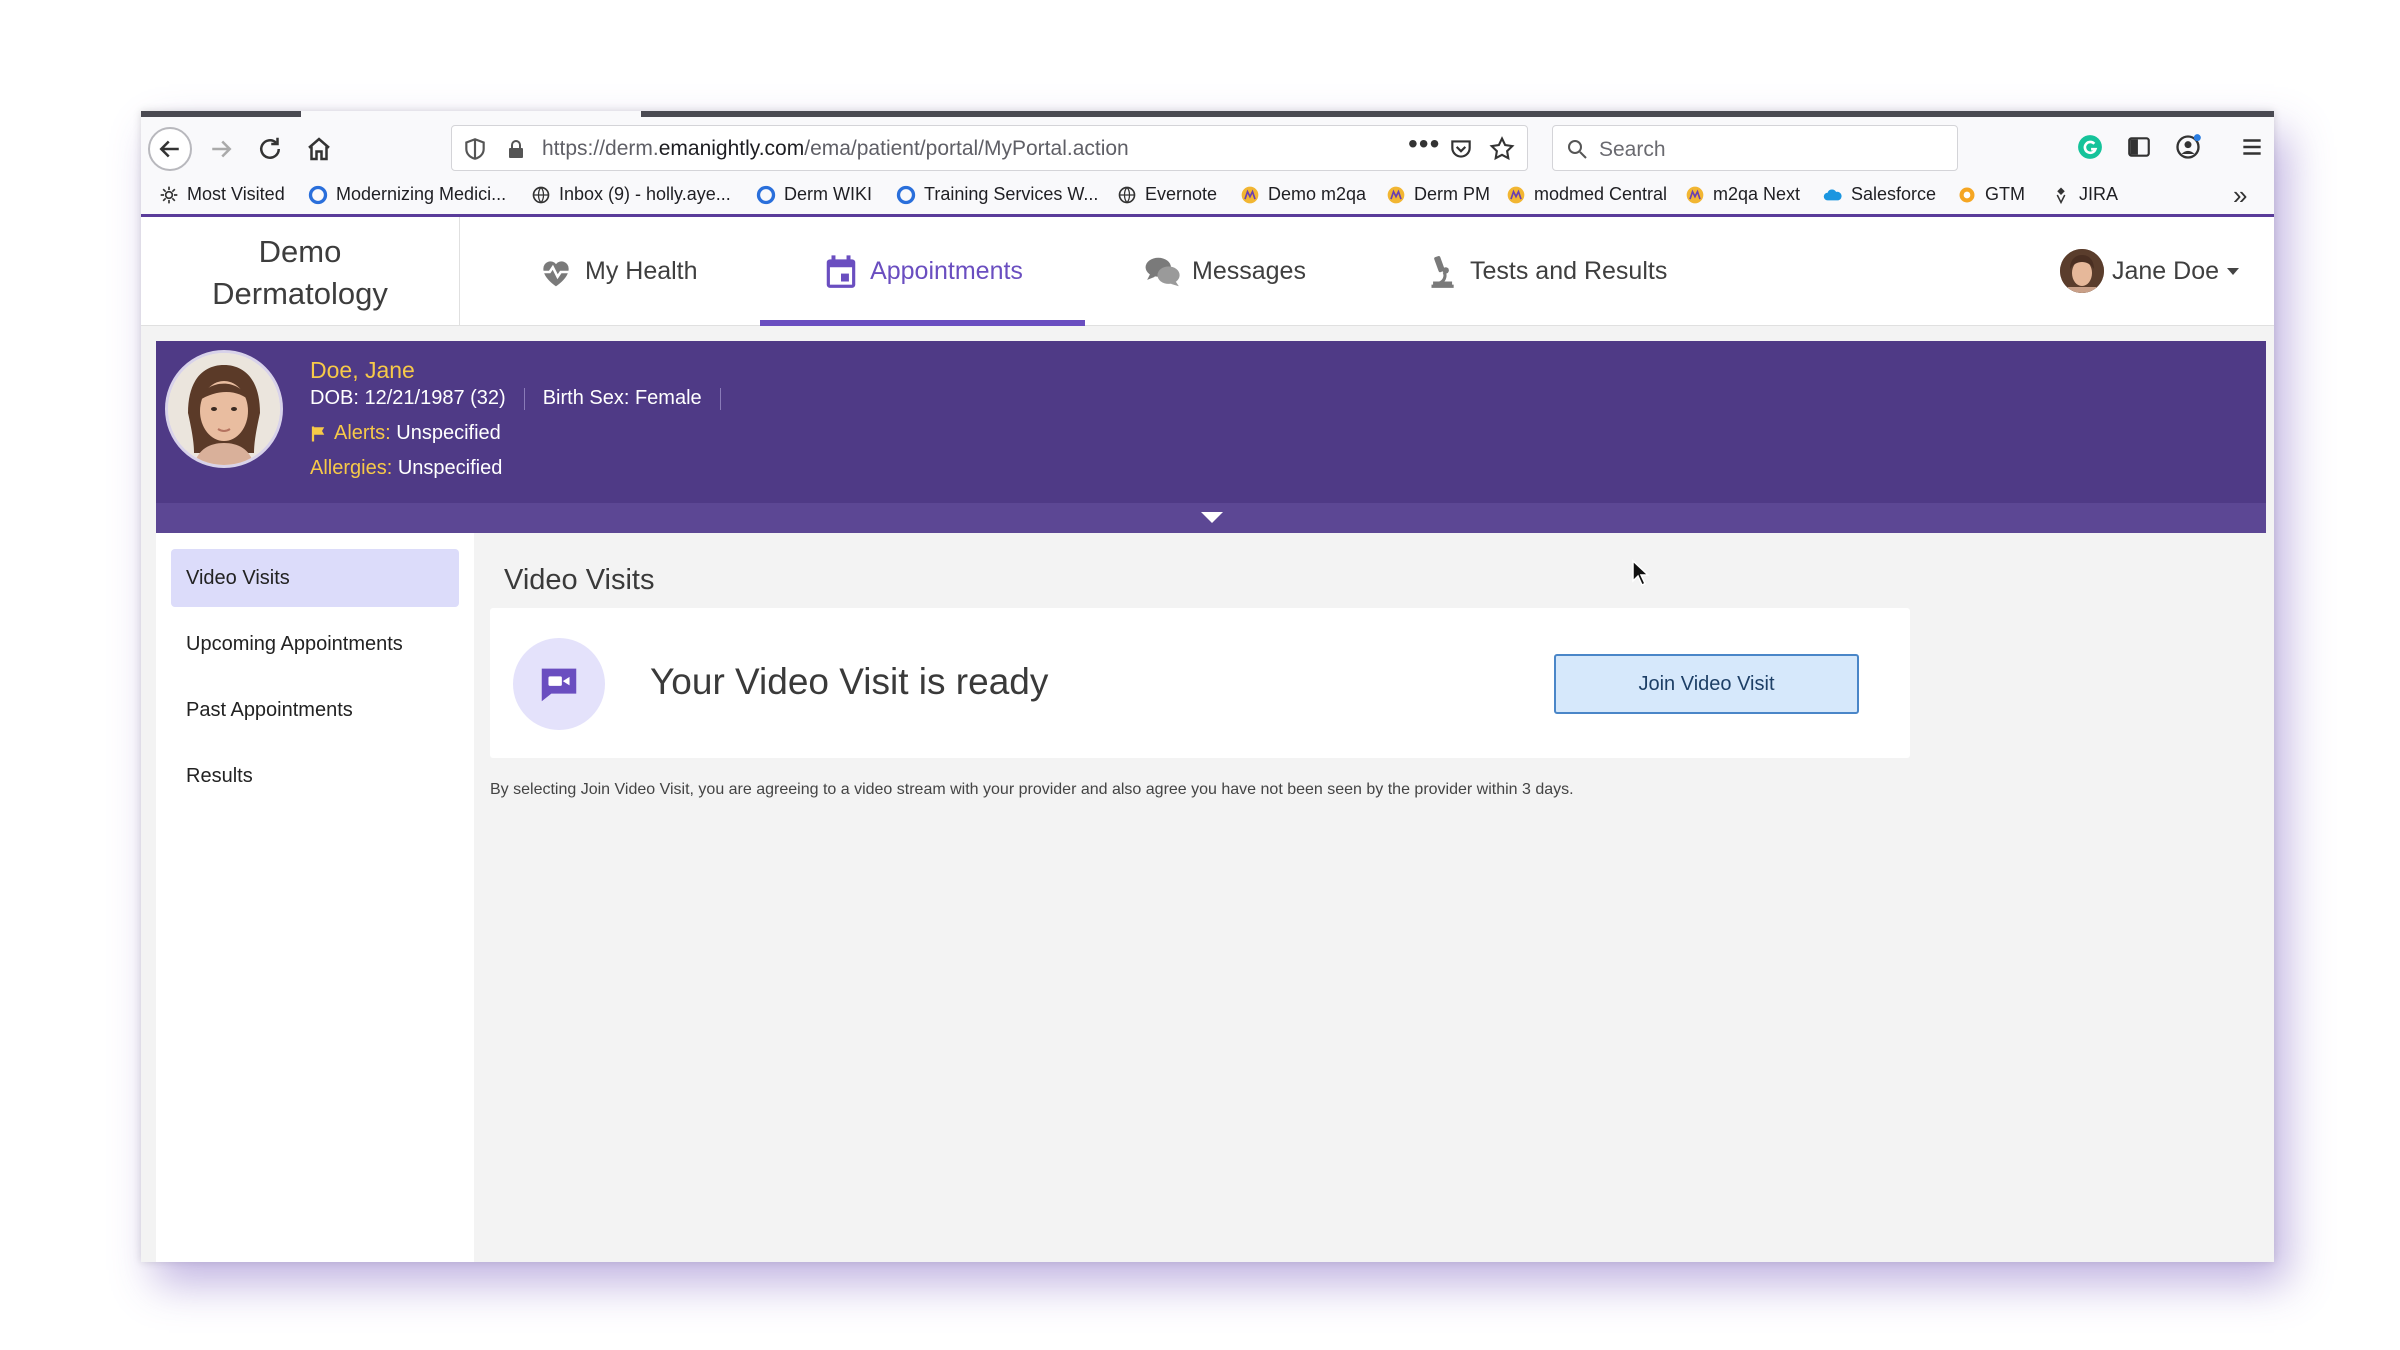 The image size is (2400, 1350). I want to click on bookmark-label: Demo m2qa, so click(1317, 194).